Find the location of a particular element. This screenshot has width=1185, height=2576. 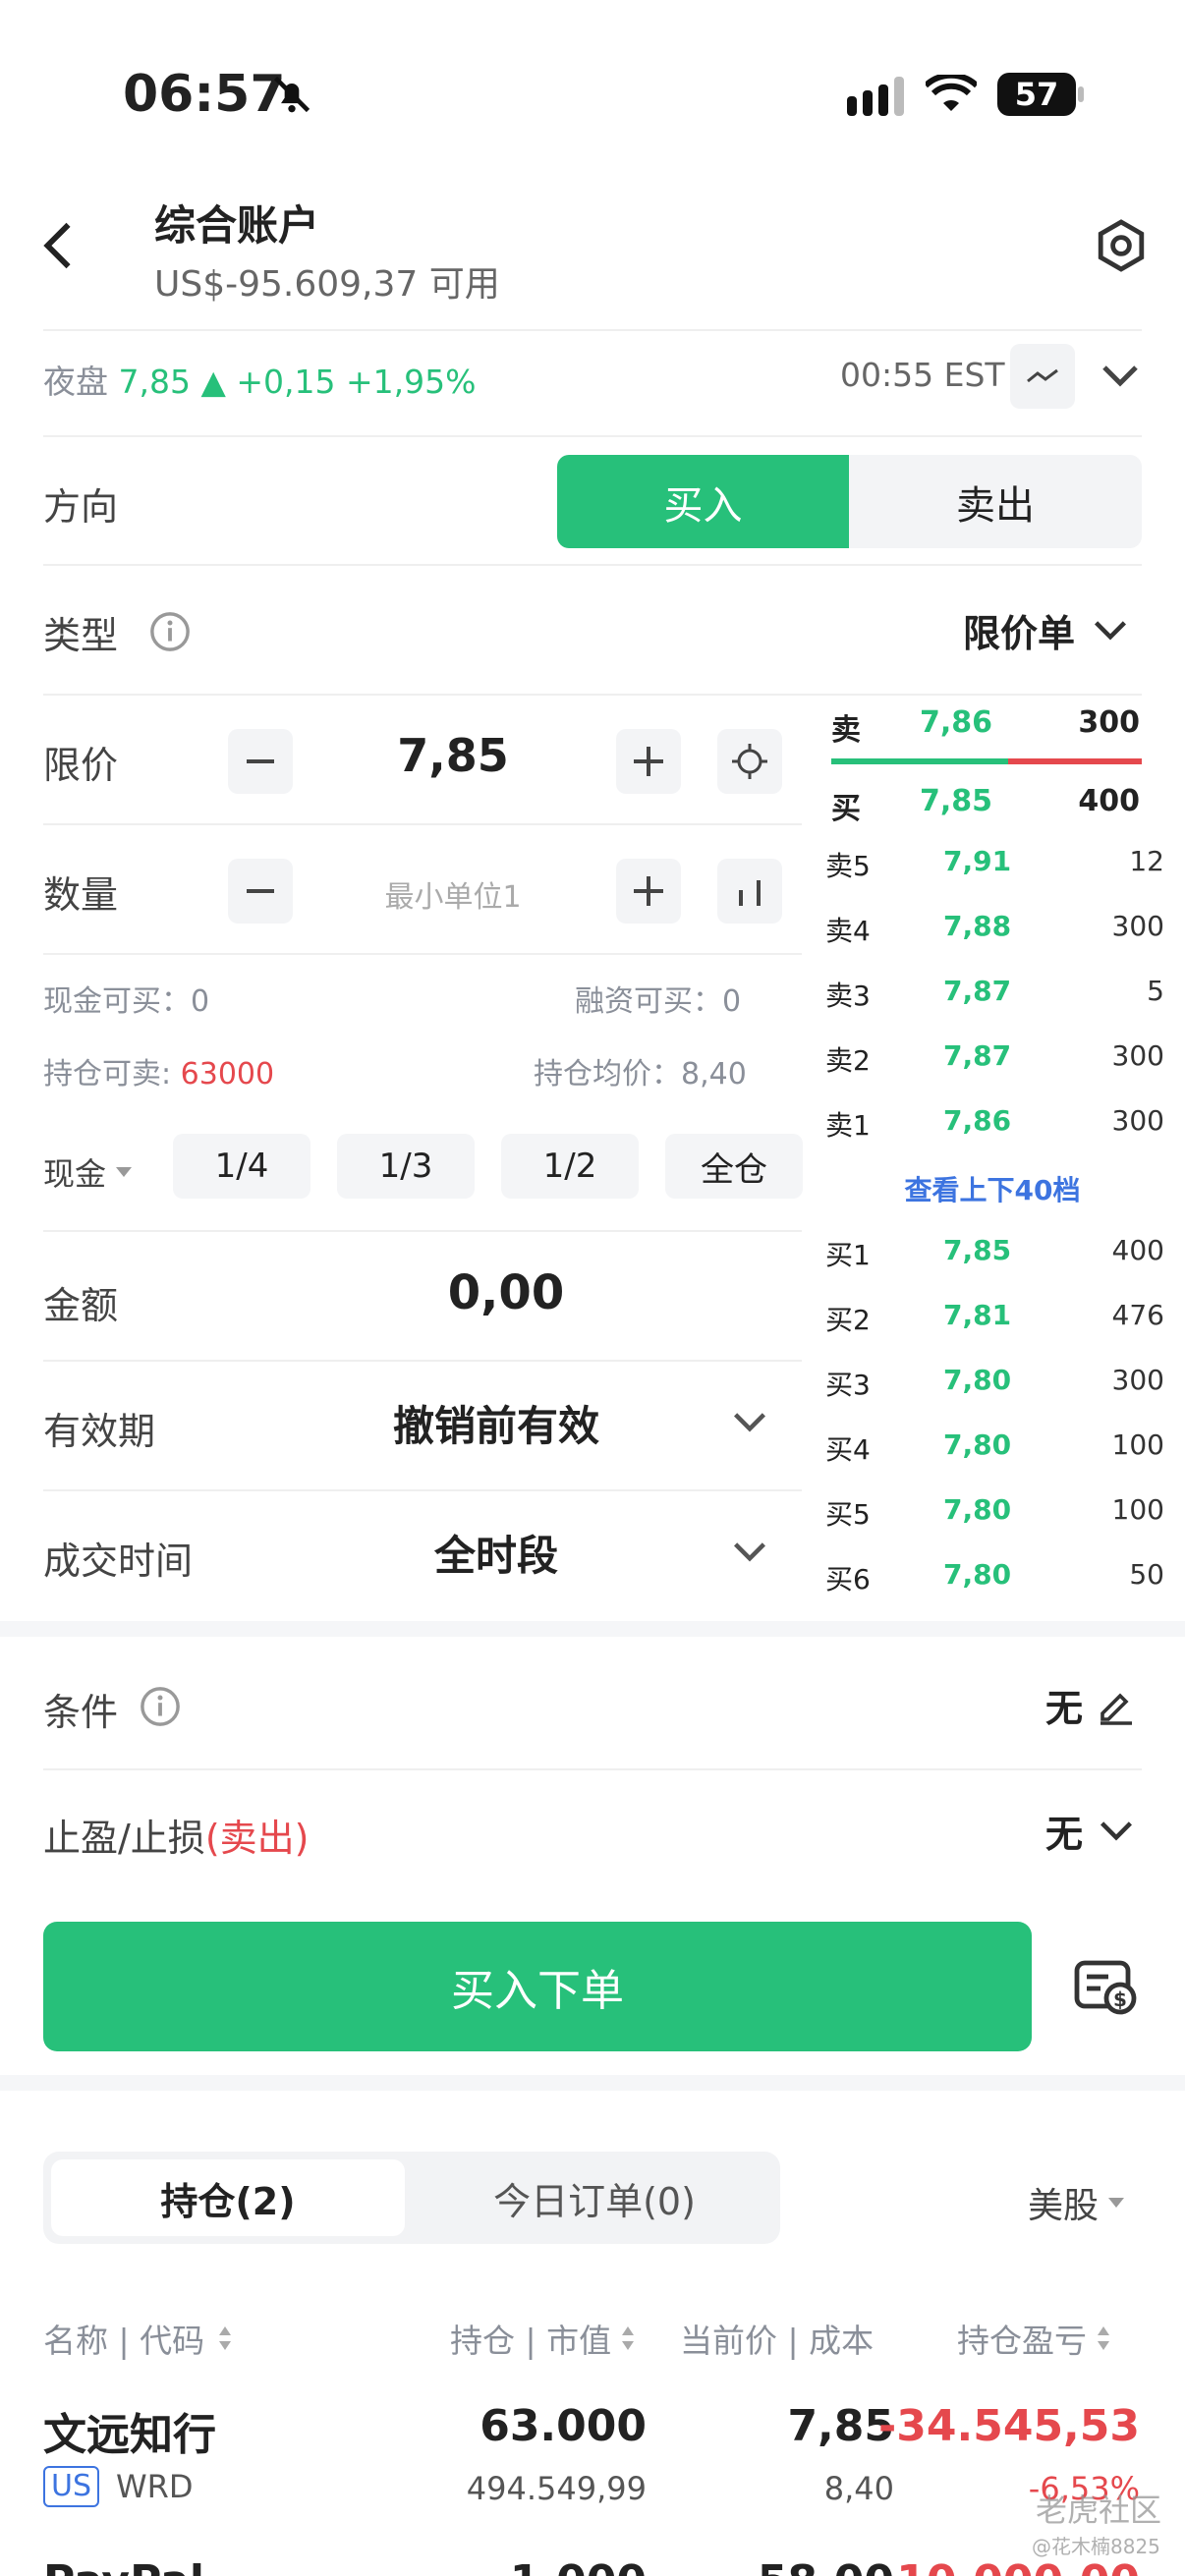

ask-label: 卖5 is located at coordinates (848, 866).